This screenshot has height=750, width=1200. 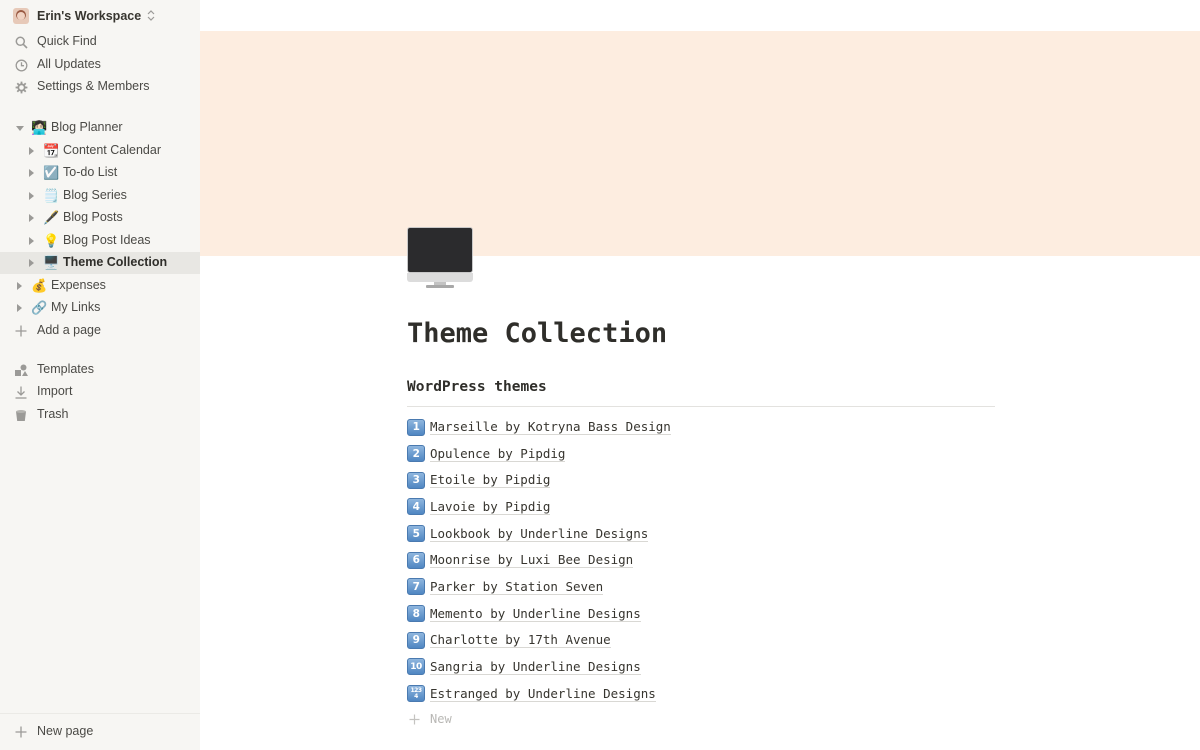 What do you see at coordinates (69, 64) in the screenshot?
I see `all-updates-label: All Updates` at bounding box center [69, 64].